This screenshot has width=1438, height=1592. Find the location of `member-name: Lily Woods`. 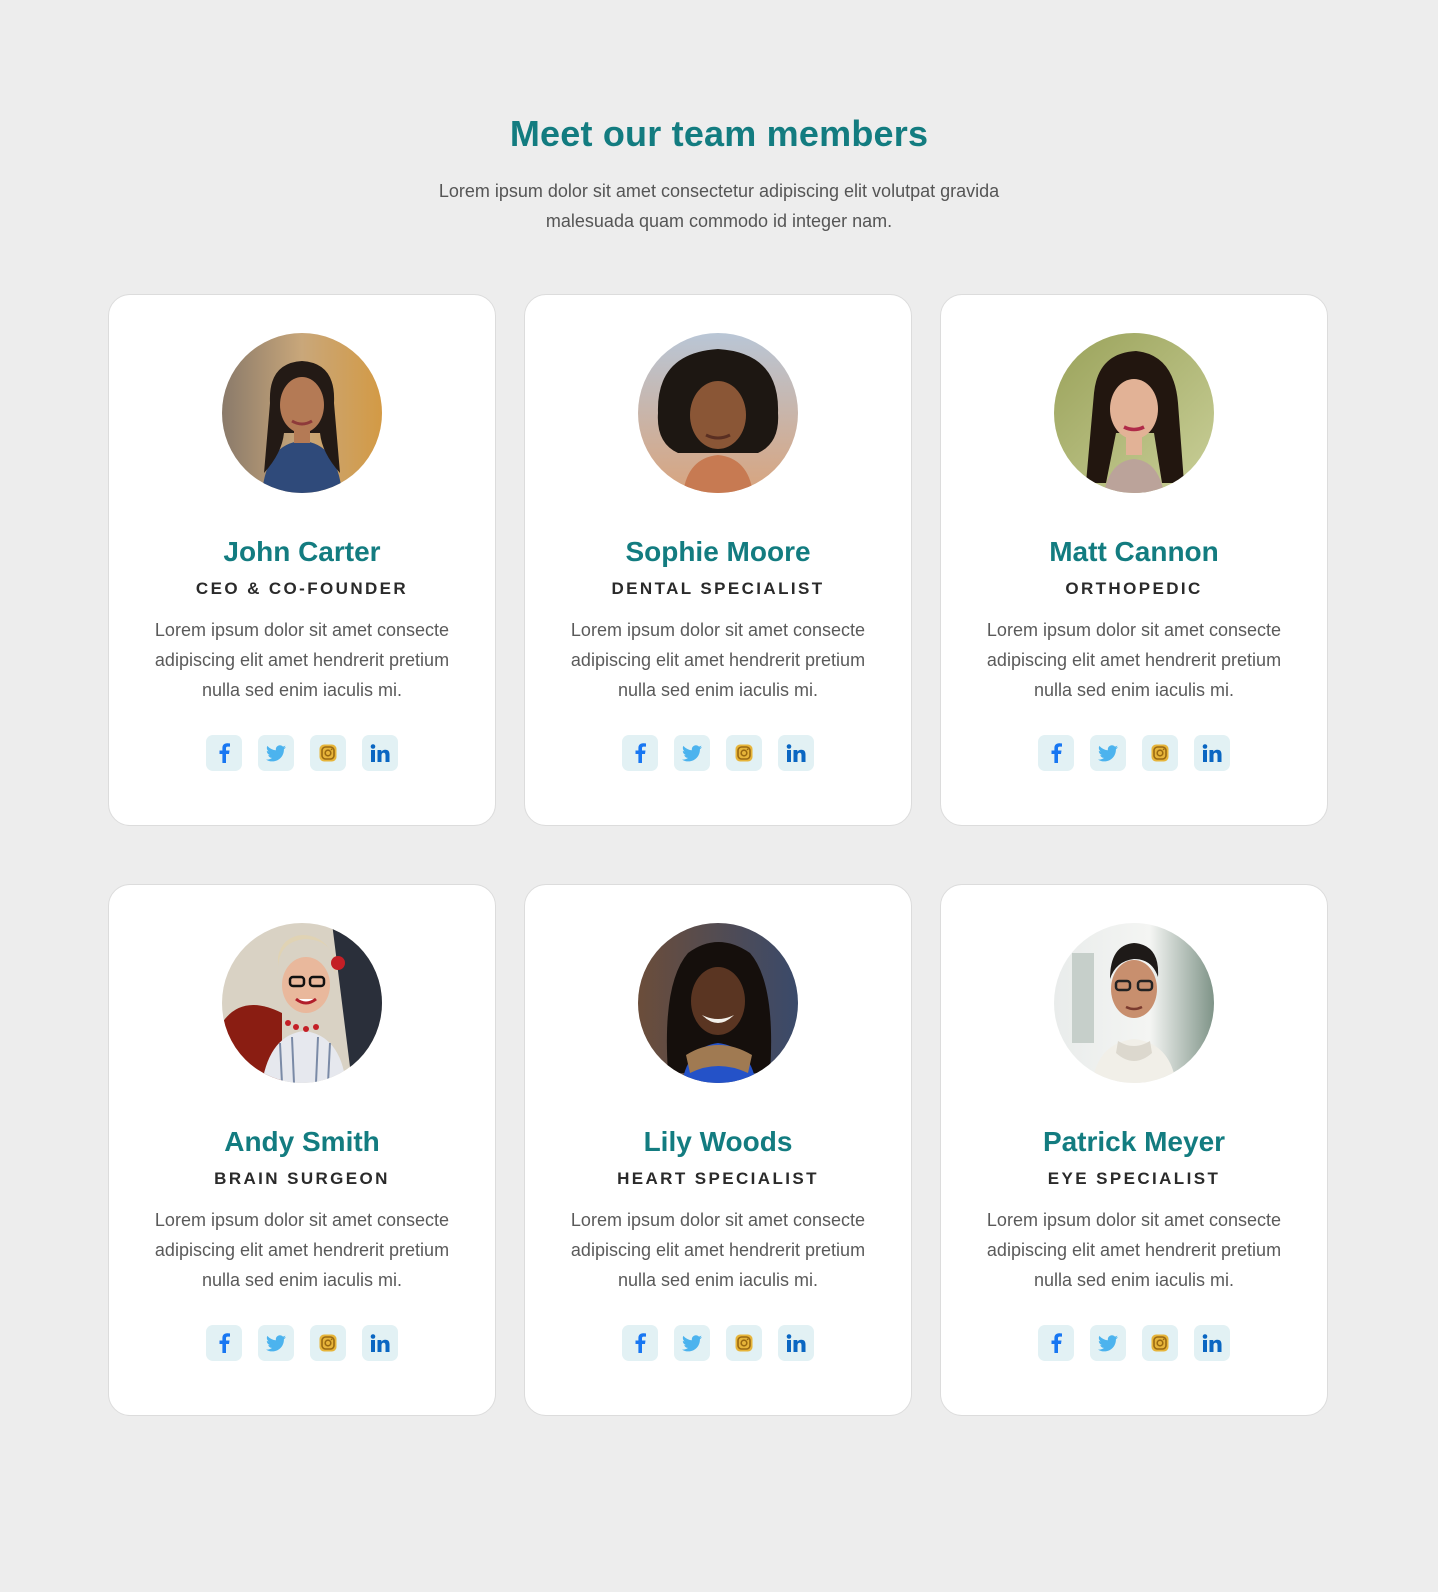

member-name: Lily Woods is located at coordinates (718, 1141).